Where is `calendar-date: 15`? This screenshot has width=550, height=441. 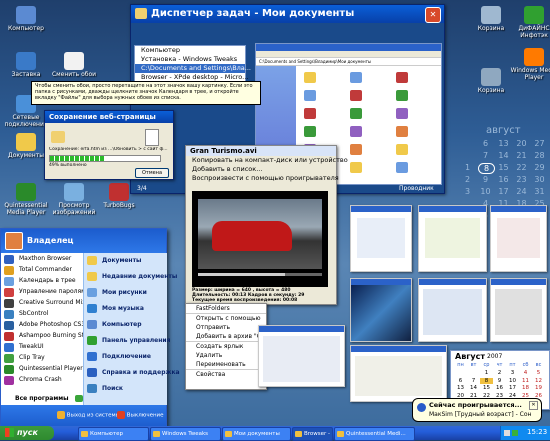 calendar-date: 15 is located at coordinates (503, 167).